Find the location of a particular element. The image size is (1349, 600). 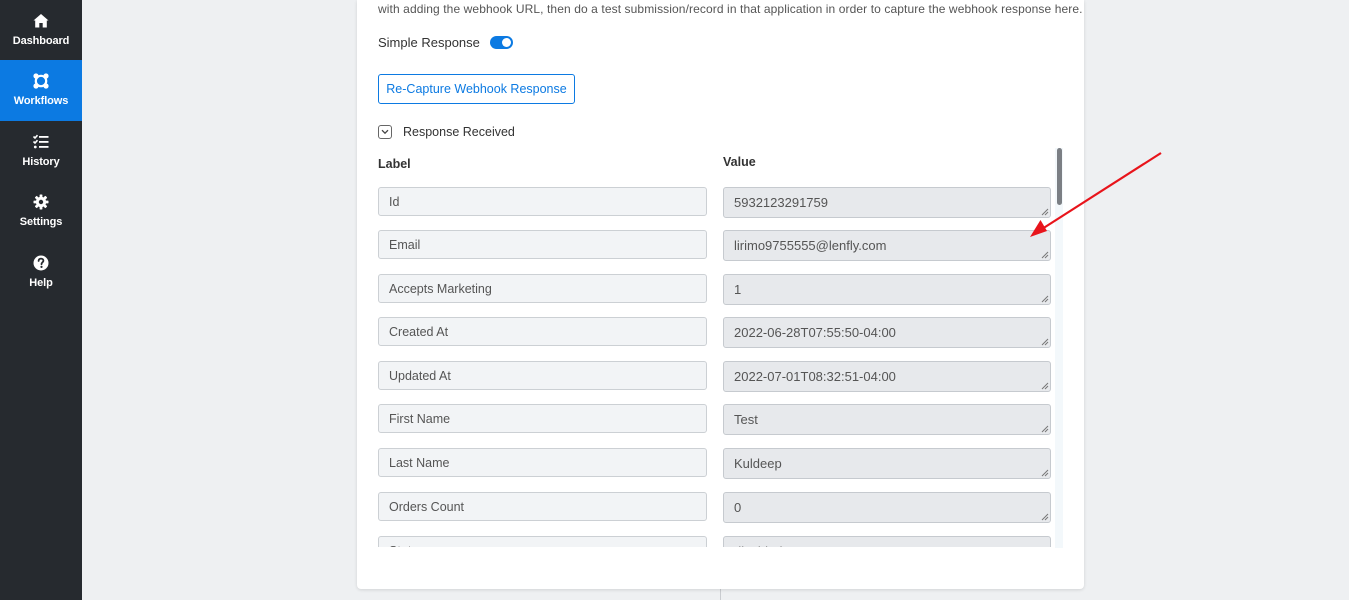

field-value-text: Kuldeep is located at coordinates (758, 463).